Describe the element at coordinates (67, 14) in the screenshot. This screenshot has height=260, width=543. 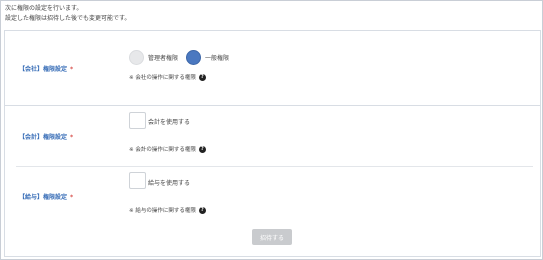
I see `intro-text: 次に権限の設定を行います。 設定した権限は招待した後でも変更可能です。` at that location.